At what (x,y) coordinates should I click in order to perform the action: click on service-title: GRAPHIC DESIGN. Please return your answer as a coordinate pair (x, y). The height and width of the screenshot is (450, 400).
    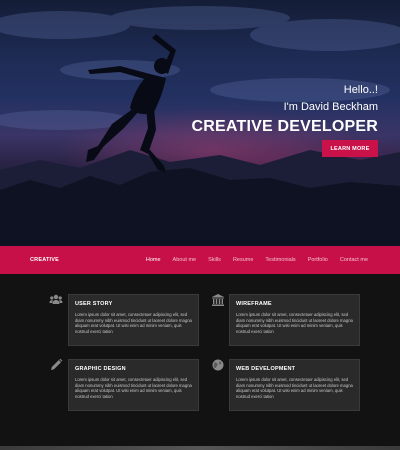
    Looking at the image, I should click on (100, 369).